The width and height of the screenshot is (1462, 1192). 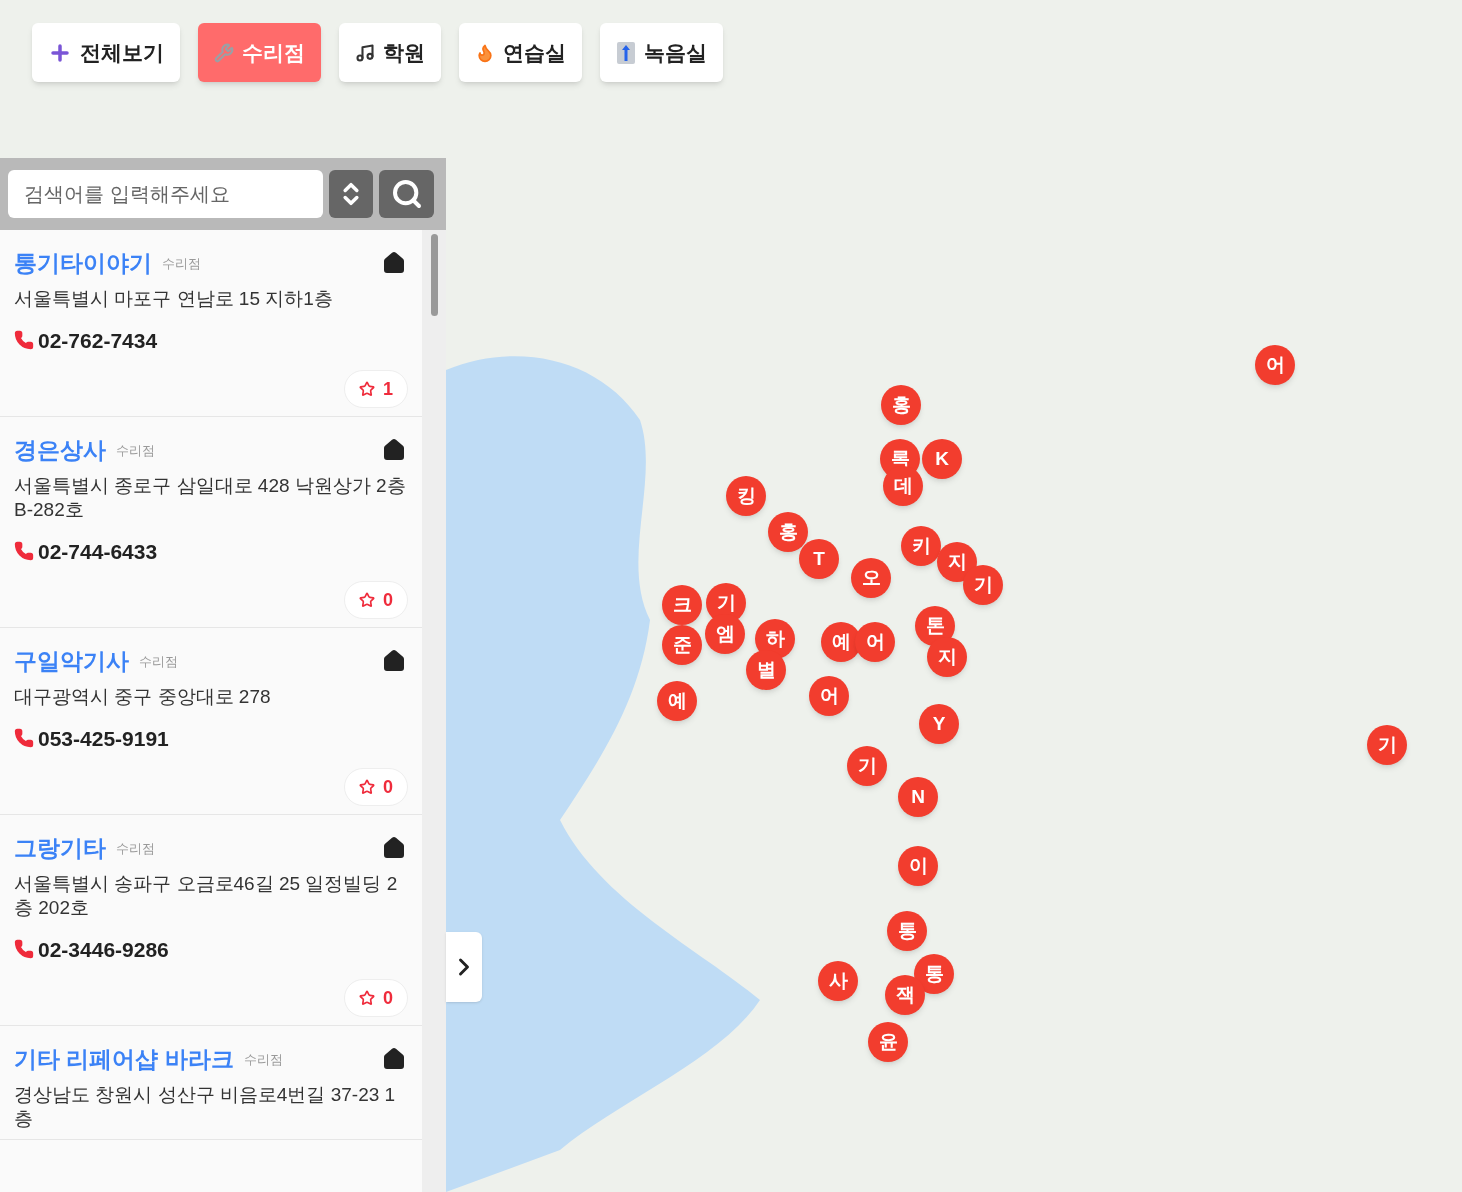 I want to click on category-filter-button: 수리점, so click(x=259, y=52).